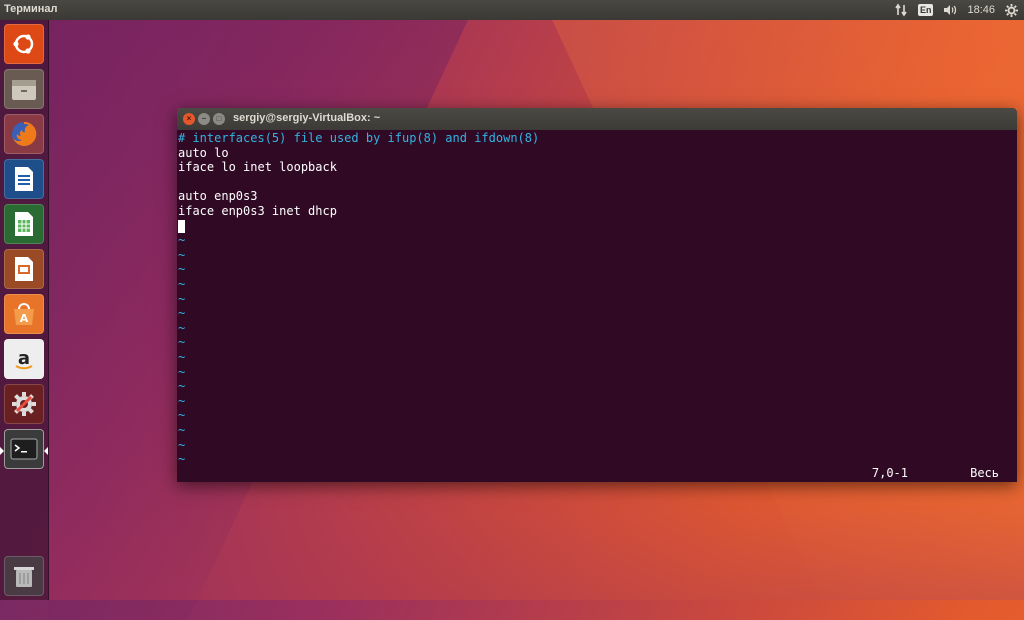 The width and height of the screenshot is (1024, 620). What do you see at coordinates (189, 119) in the screenshot?
I see `close-icon: ×` at bounding box center [189, 119].